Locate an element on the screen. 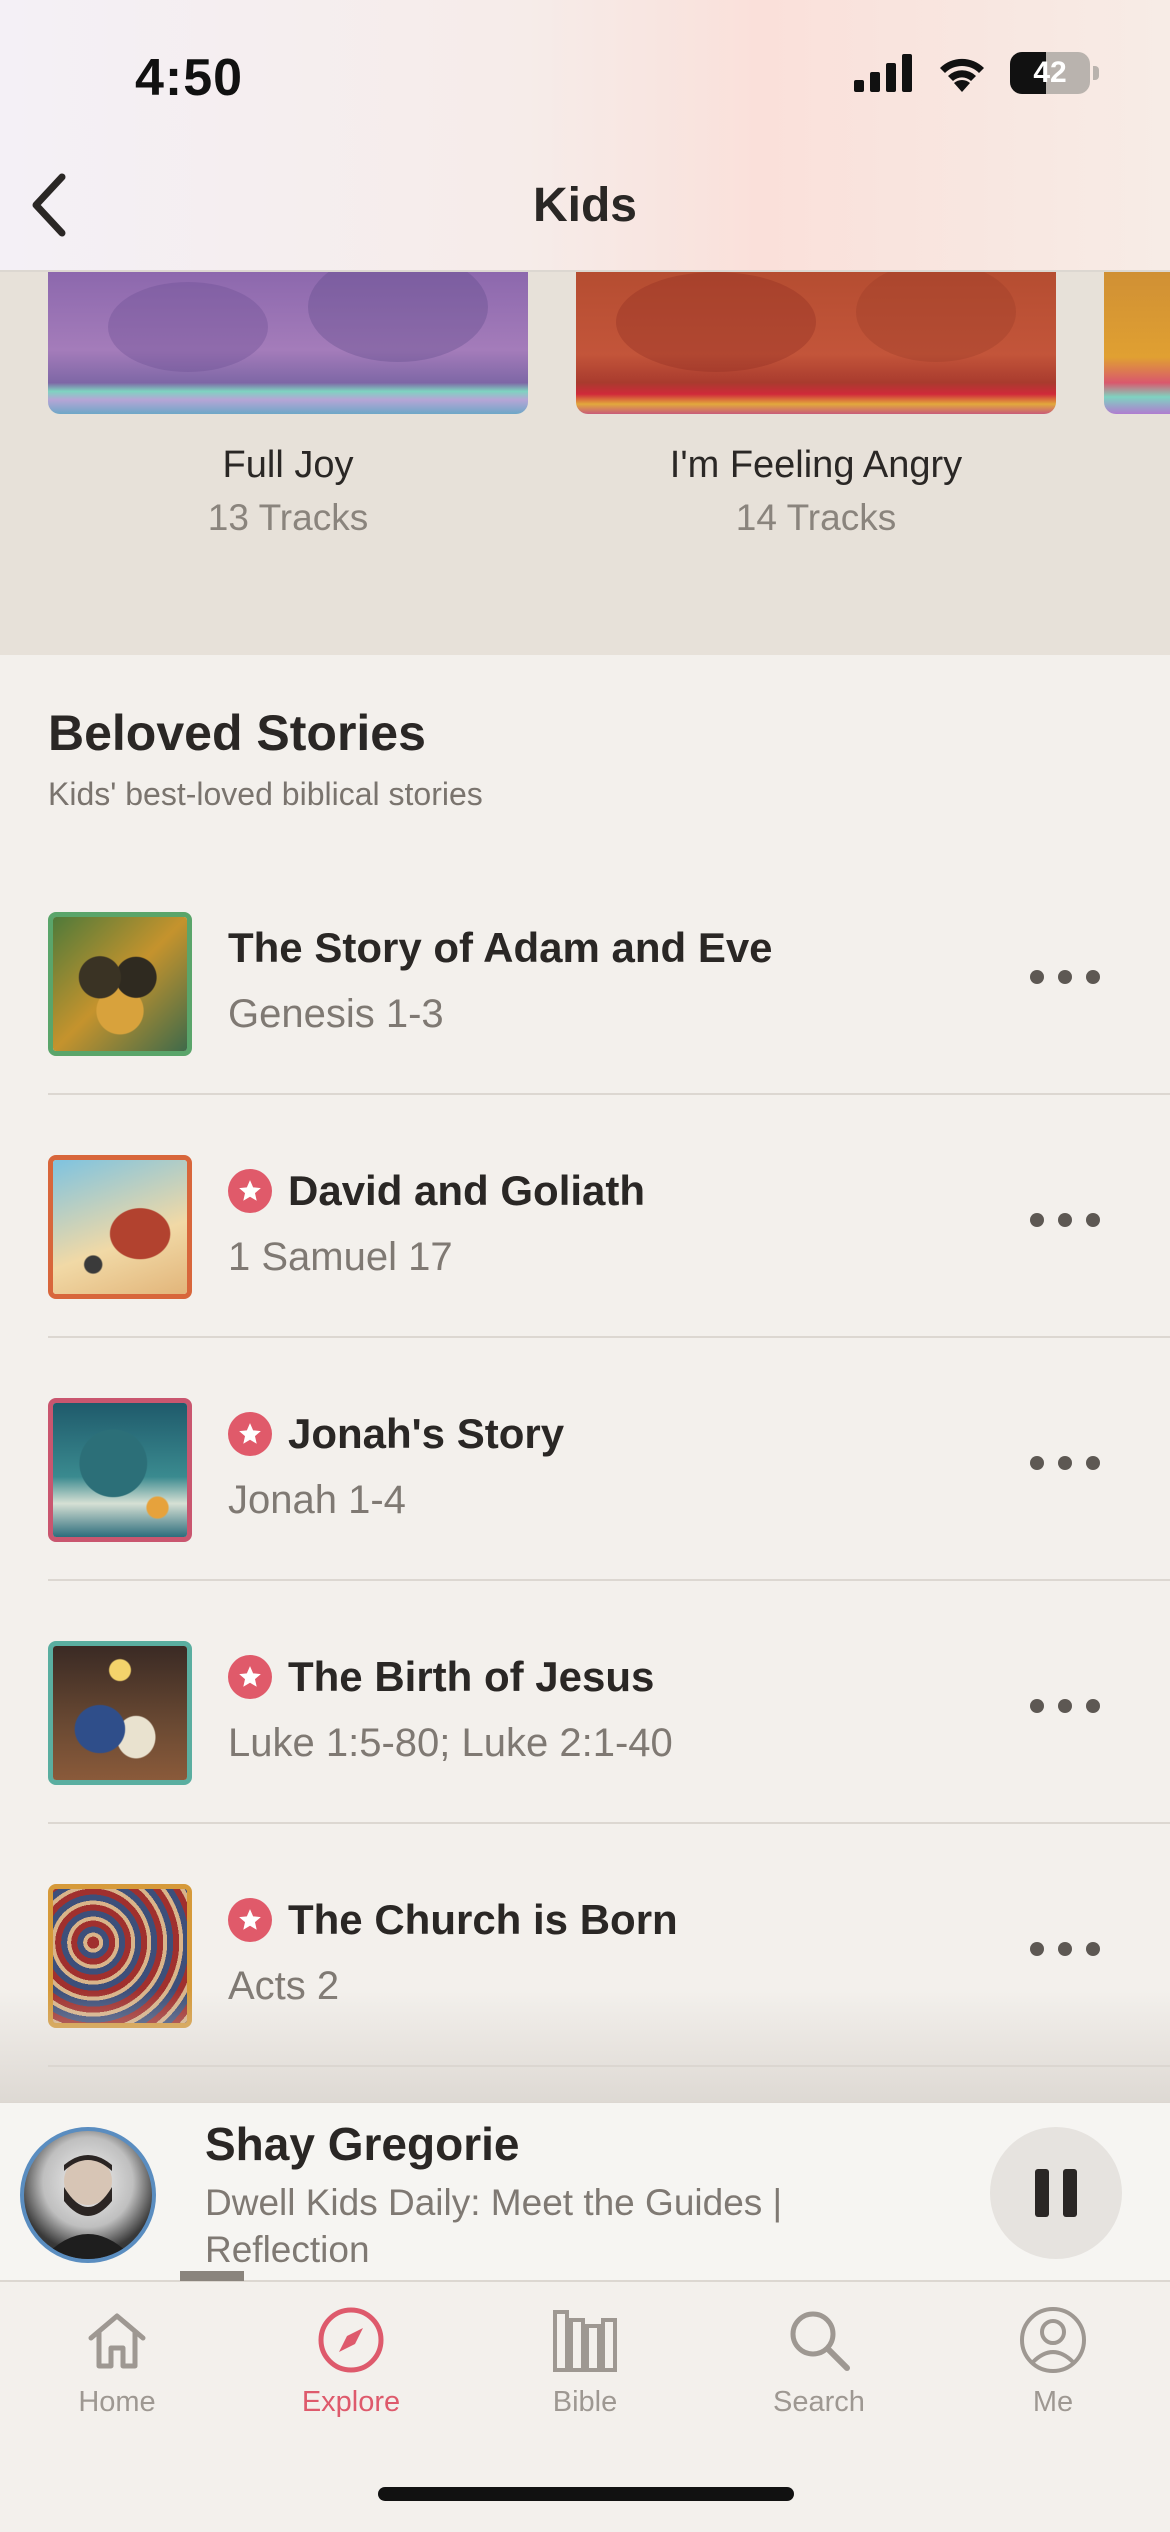  person-icon is located at coordinates (1053, 2340).